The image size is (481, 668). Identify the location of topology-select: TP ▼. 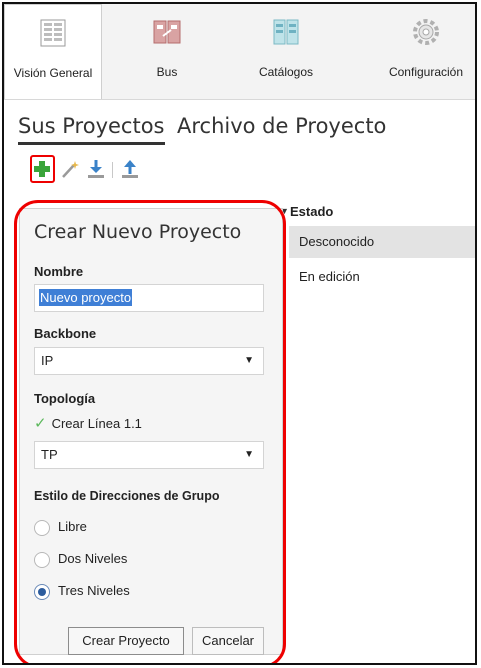
(149, 455).